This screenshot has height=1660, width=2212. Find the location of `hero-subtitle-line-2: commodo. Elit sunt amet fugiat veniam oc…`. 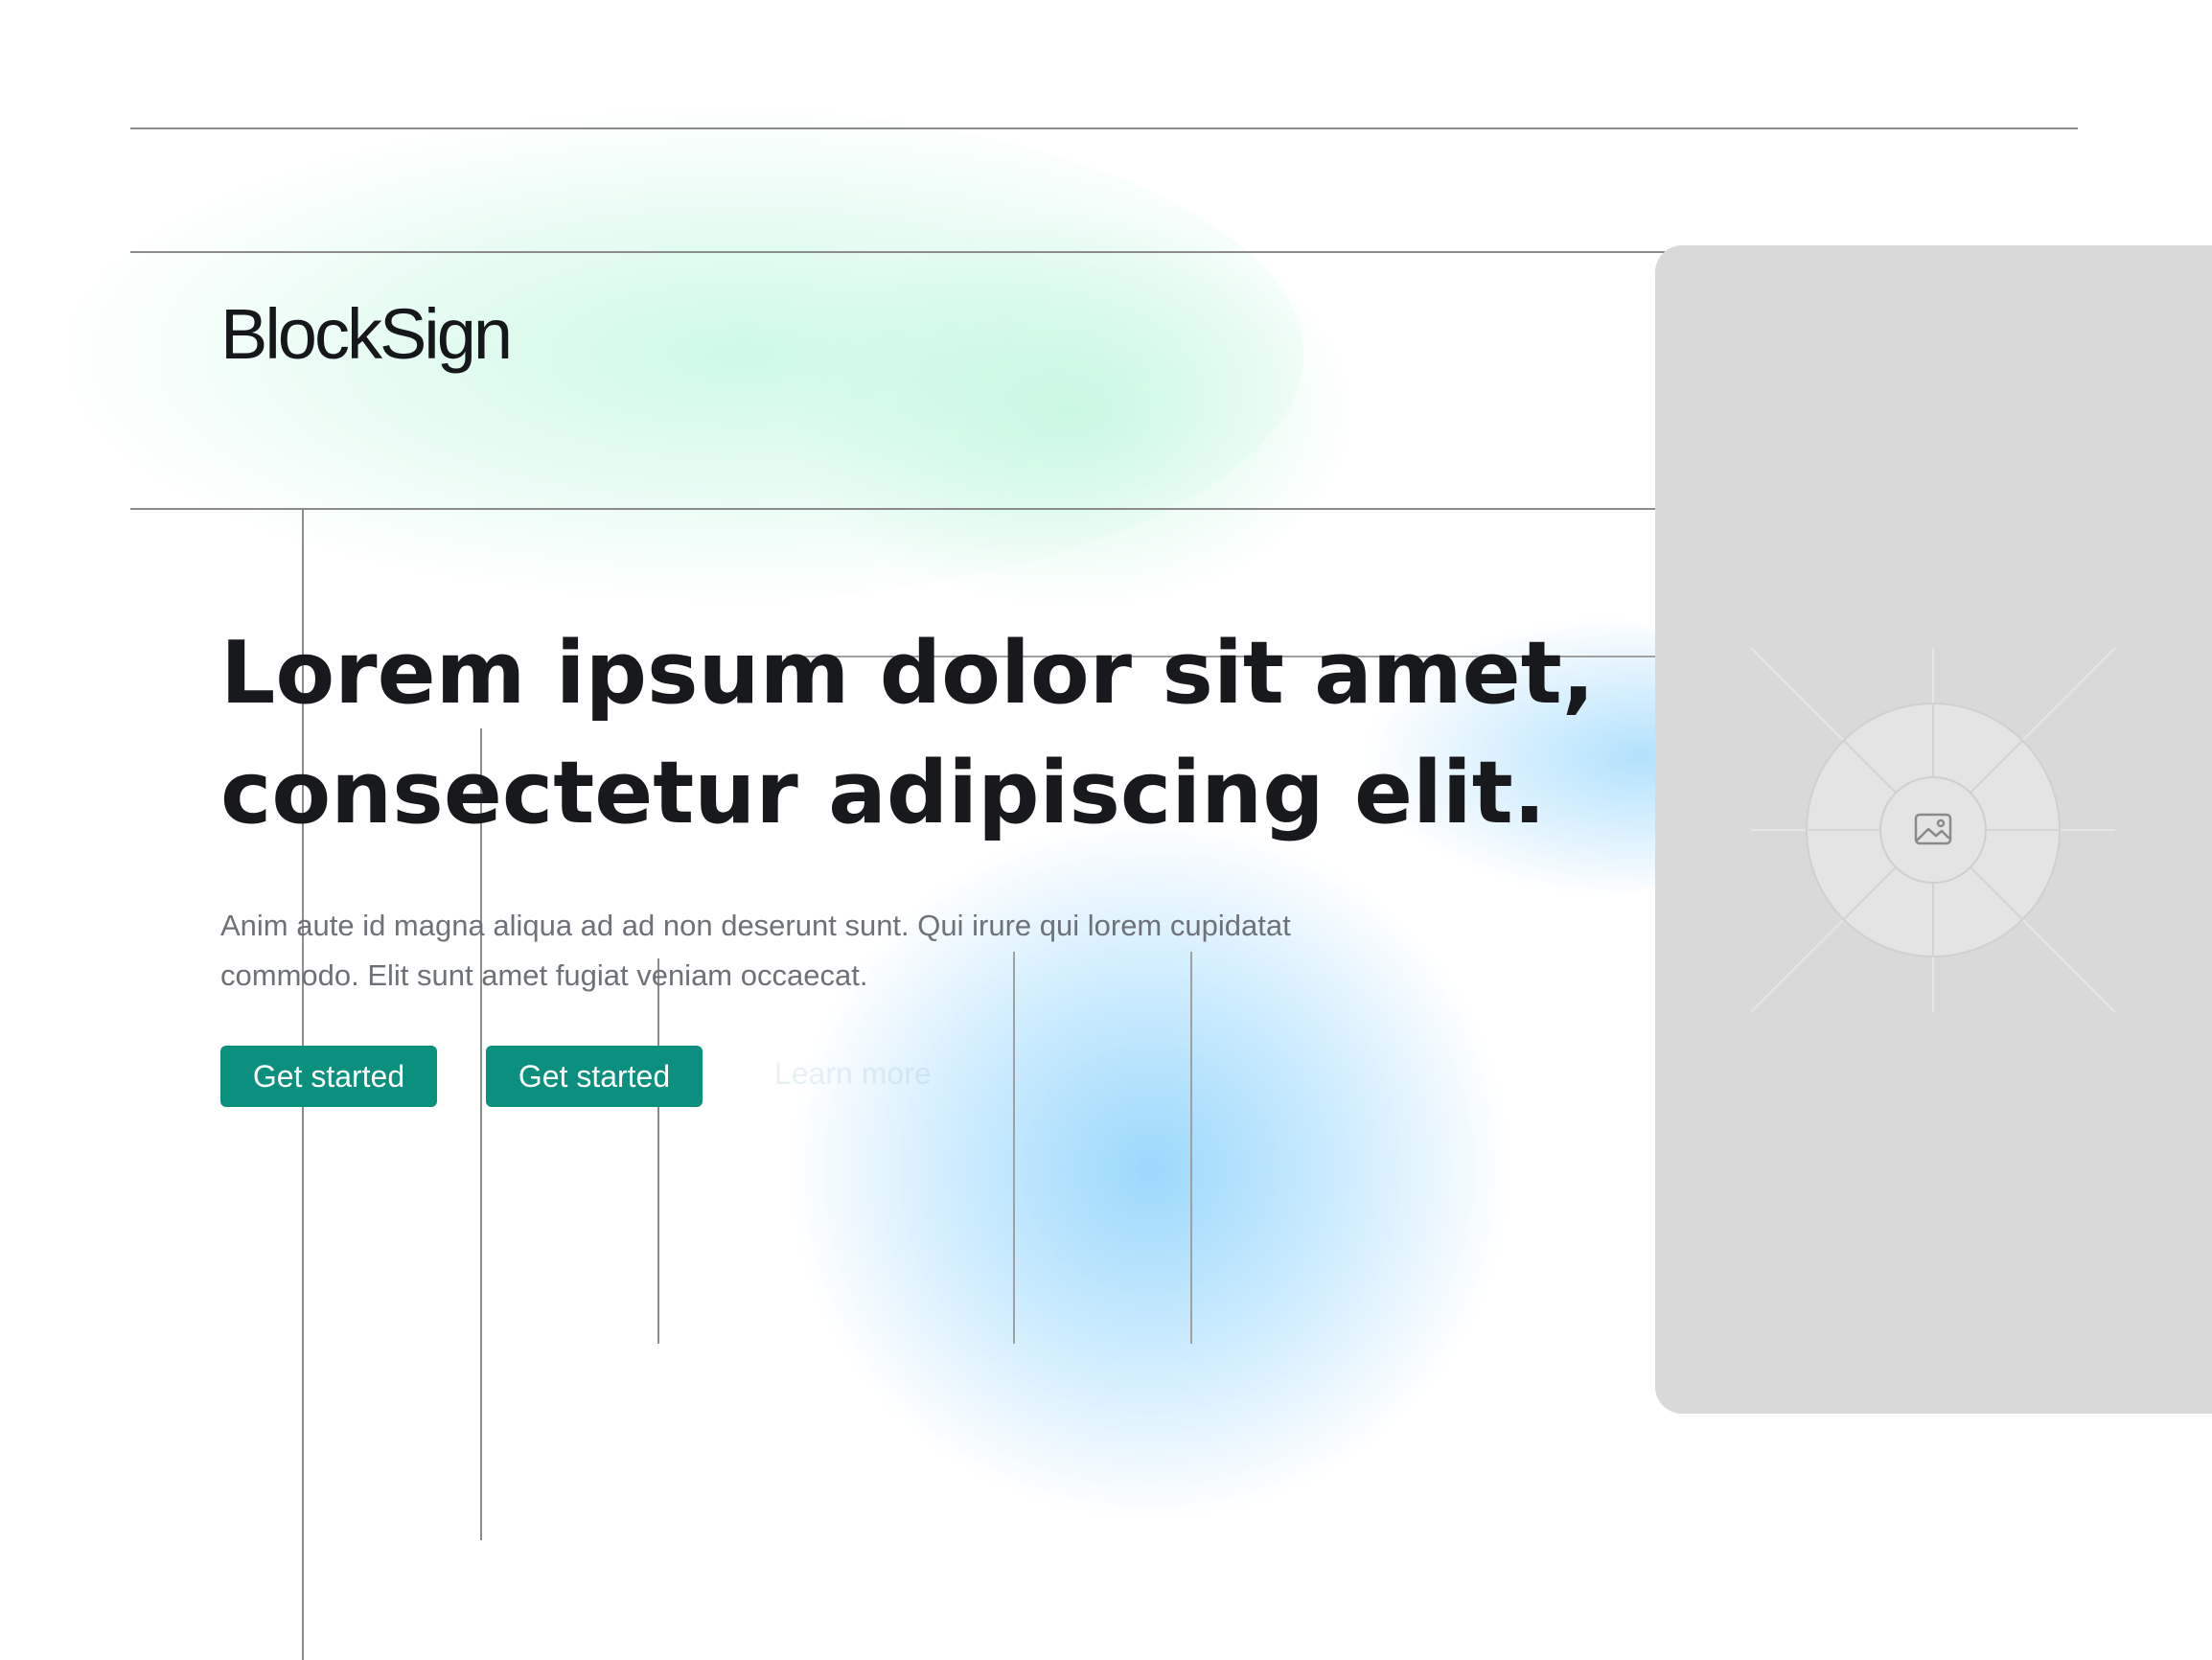

hero-subtitle-line-2: commodo. Elit sunt amet fugiat veniam oc… is located at coordinates (544, 975).